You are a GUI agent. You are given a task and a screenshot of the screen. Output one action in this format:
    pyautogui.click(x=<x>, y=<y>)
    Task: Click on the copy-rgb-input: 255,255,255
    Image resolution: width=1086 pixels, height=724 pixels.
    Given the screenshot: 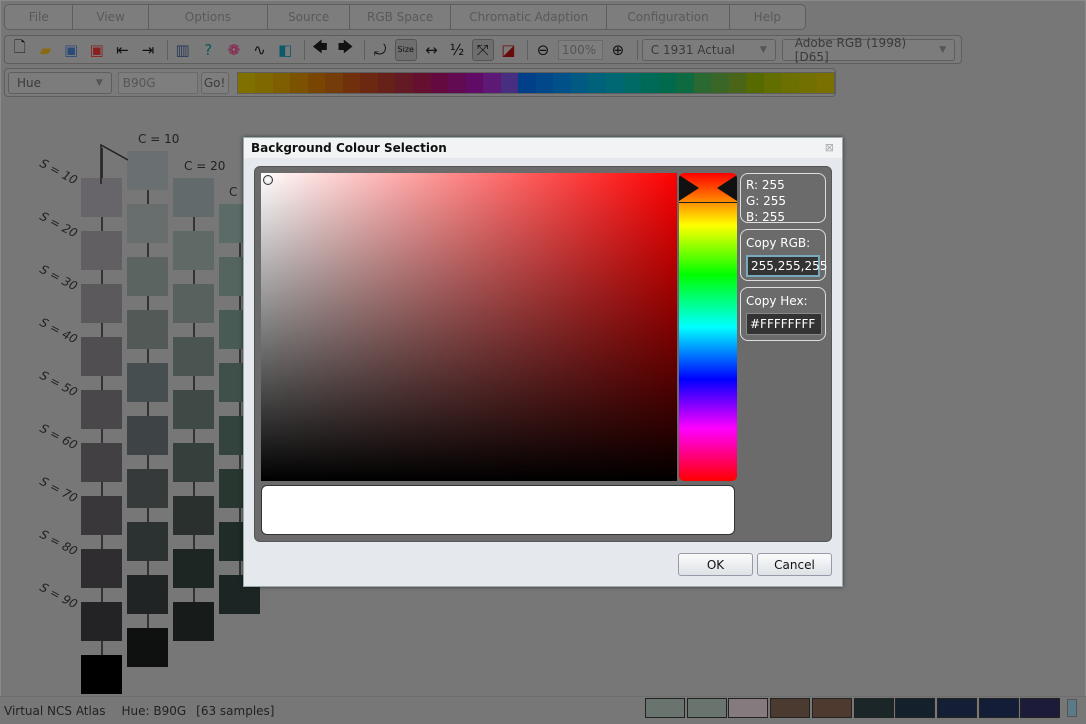 What is the action you would take?
    pyautogui.click(x=786, y=266)
    